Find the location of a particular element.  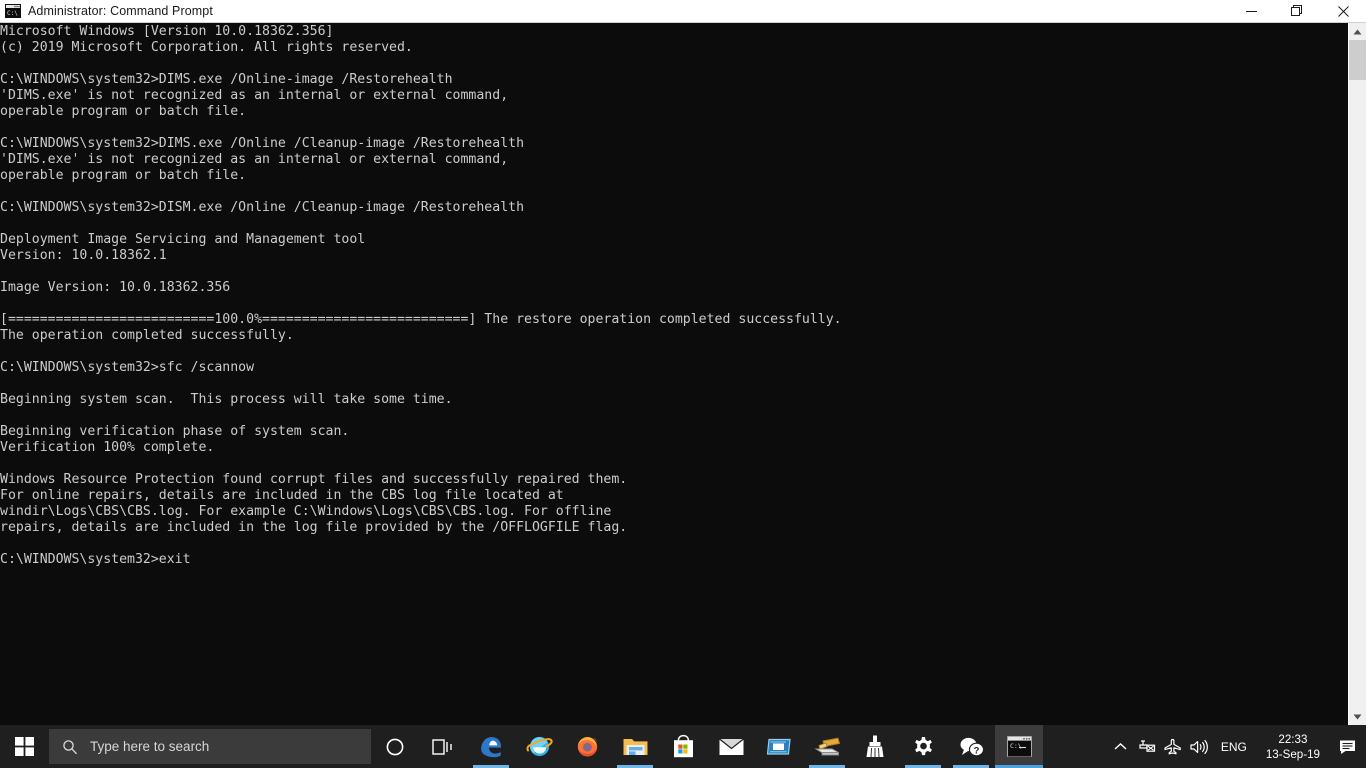

taskbar-item-disk-cleanup is located at coordinates (875, 746).